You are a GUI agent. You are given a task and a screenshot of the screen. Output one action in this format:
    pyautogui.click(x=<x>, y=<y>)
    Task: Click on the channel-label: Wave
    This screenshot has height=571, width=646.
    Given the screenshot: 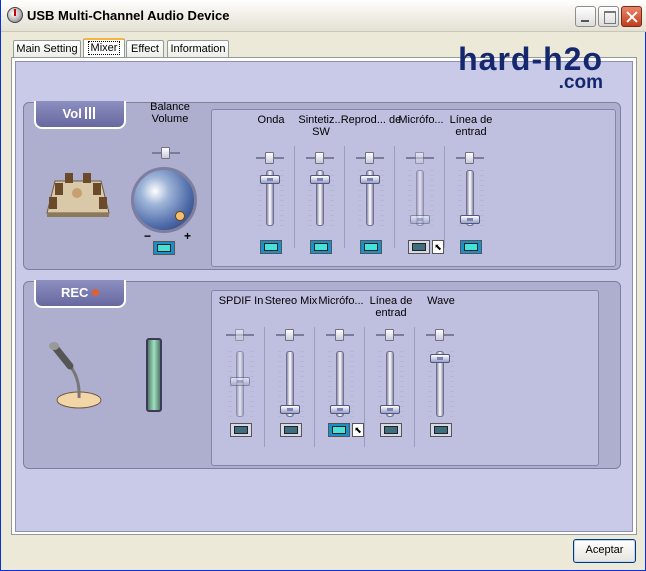 What is the action you would take?
    pyautogui.click(x=441, y=301)
    